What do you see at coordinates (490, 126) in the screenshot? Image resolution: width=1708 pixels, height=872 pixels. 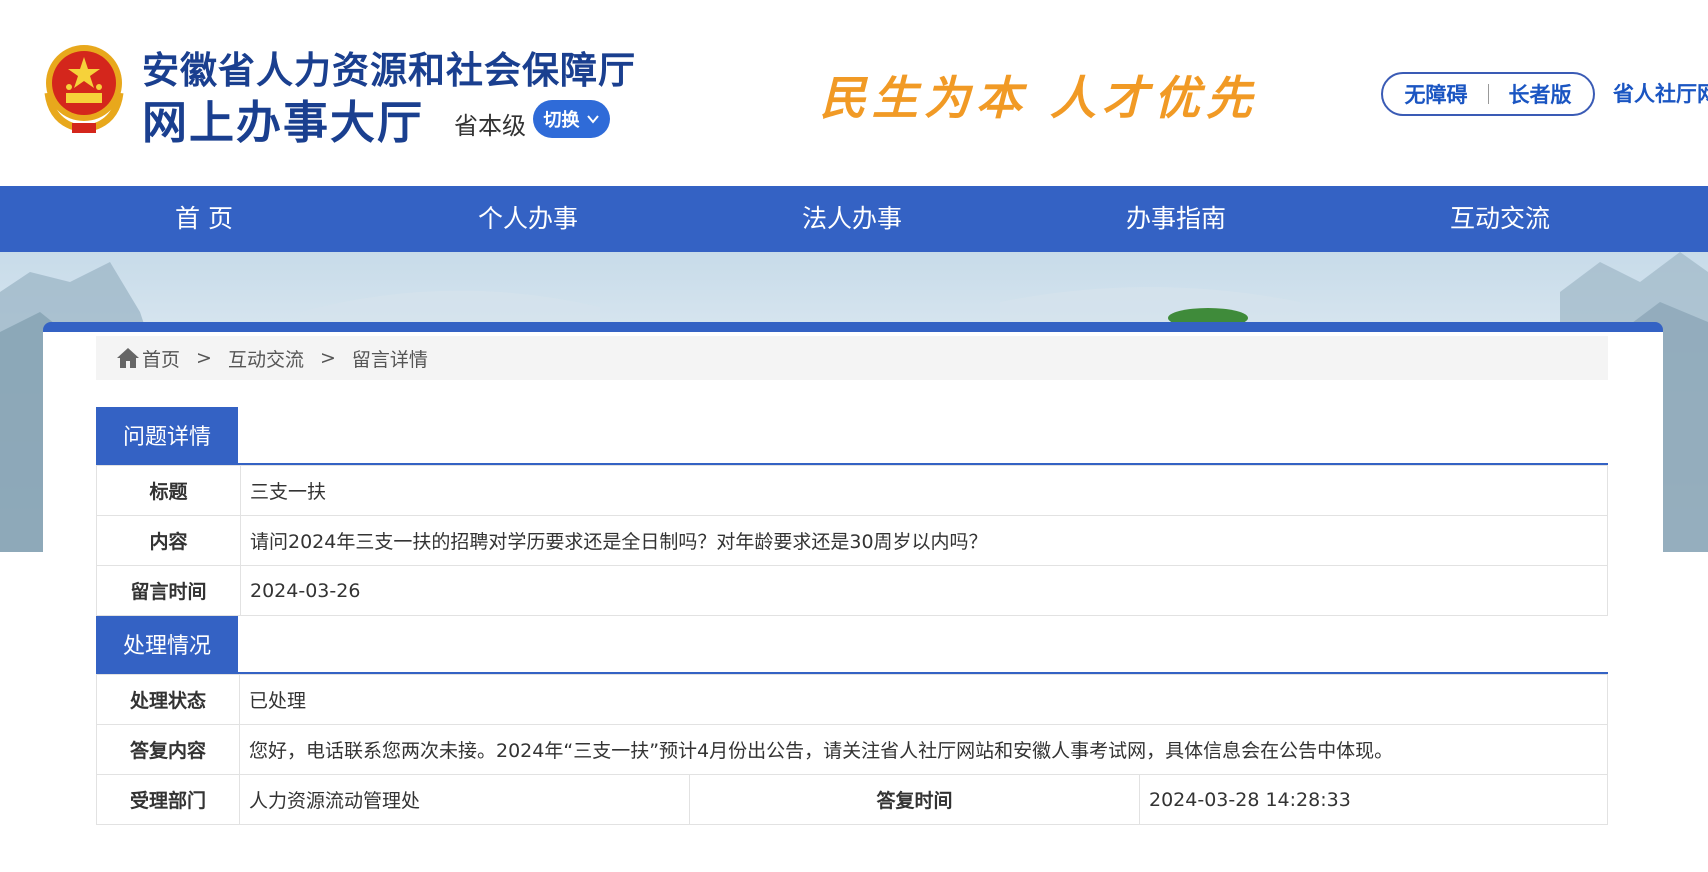 I see `level-label: 省本级` at bounding box center [490, 126].